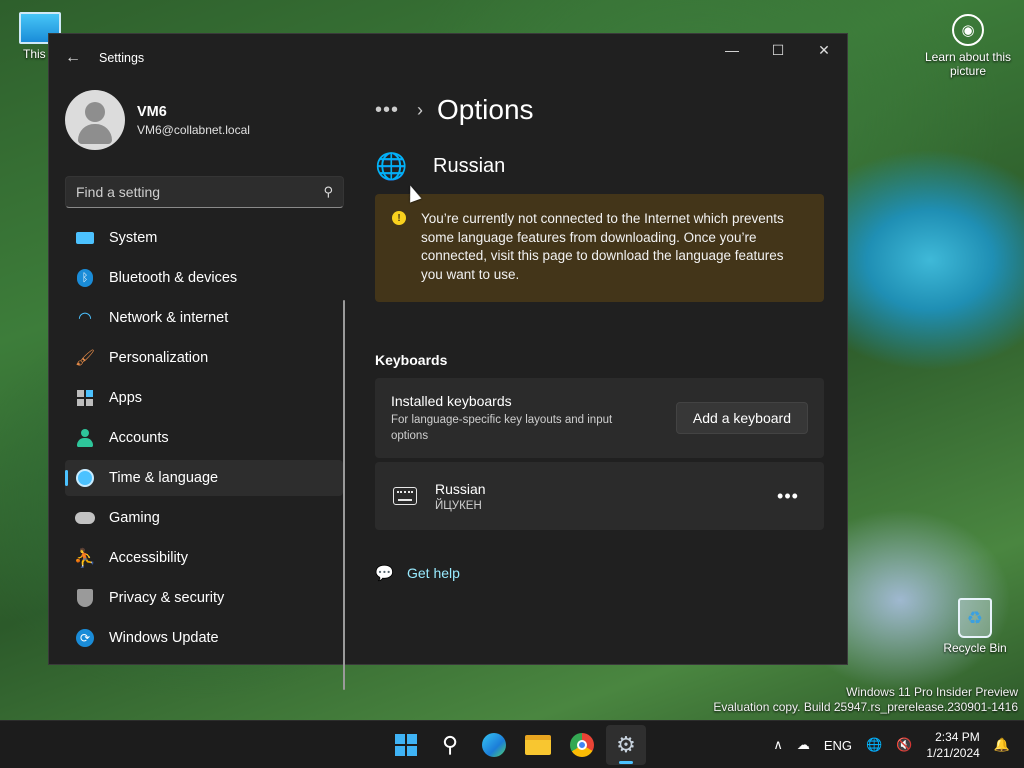 This screenshot has width=1024, height=768. Describe the element at coordinates (953, 753) in the screenshot. I see `clock-date: 1/21/2024` at that location.